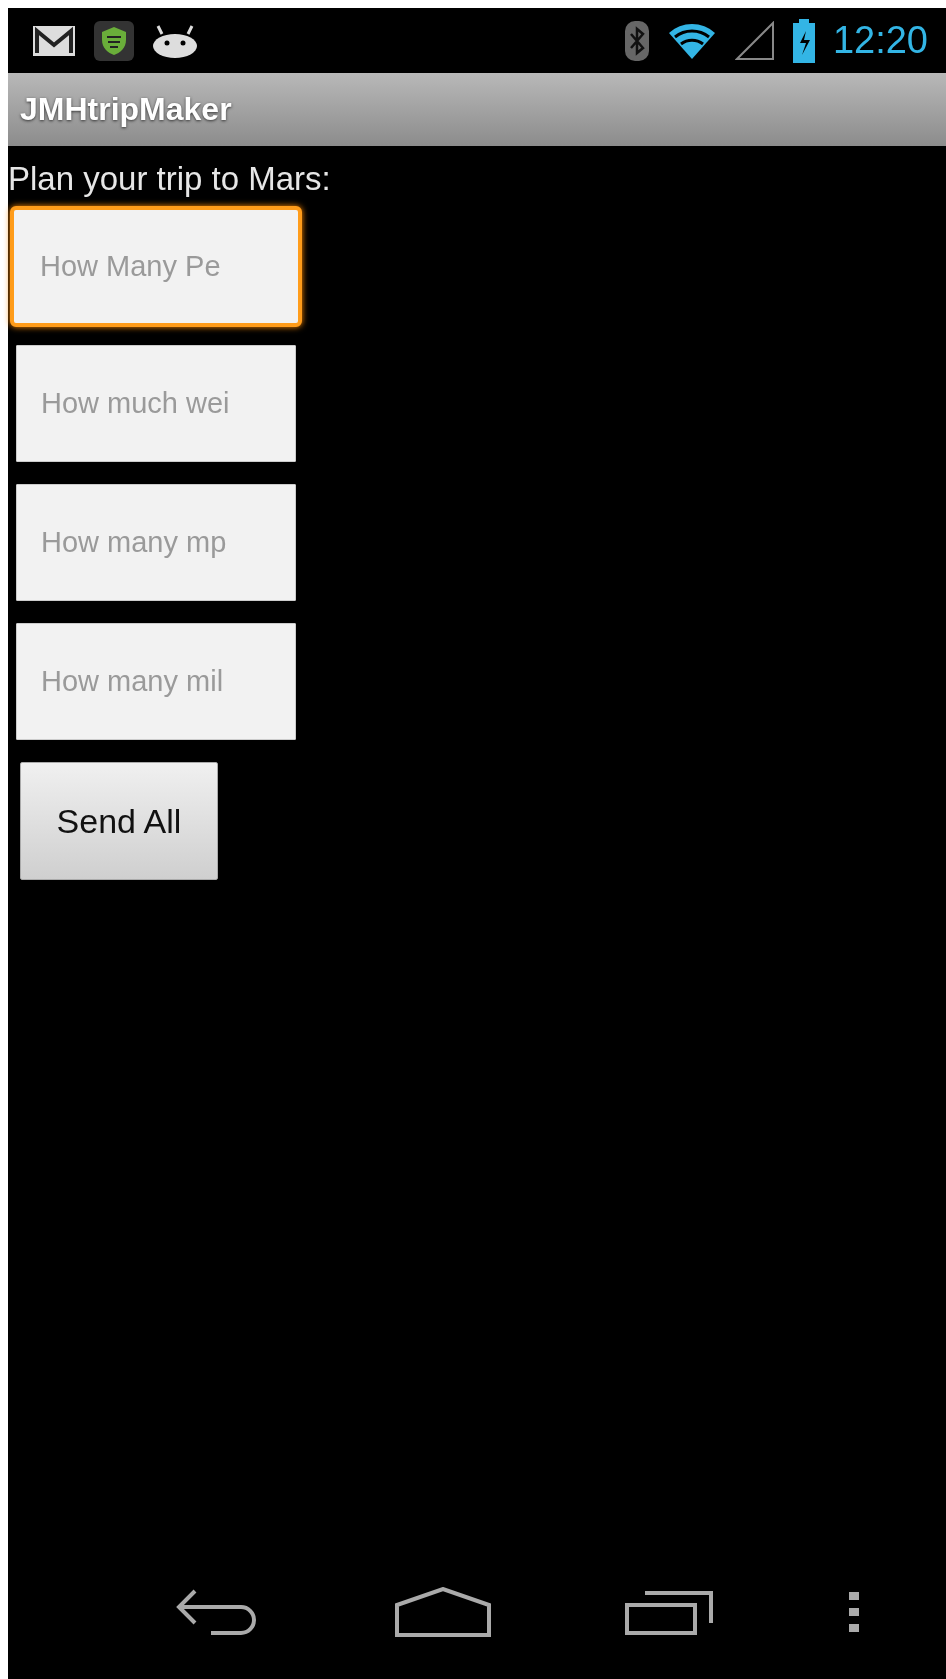 The width and height of the screenshot is (946, 1679). Describe the element at coordinates (156, 266) in the screenshot. I see `input-field: How Many Pe` at that location.